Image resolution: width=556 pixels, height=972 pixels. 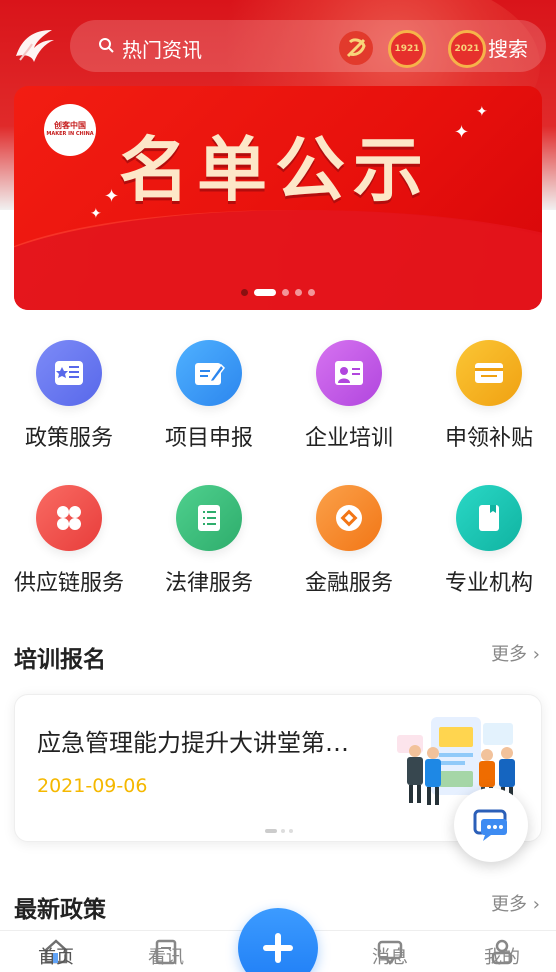 What do you see at coordinates (275, 170) in the screenshot?
I see `banner-title: 名单公示` at bounding box center [275, 170].